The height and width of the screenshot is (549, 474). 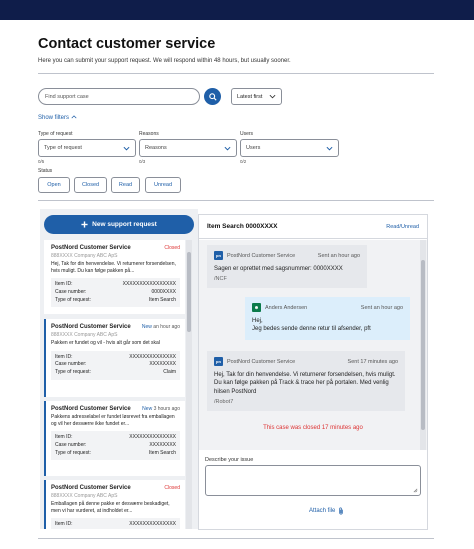 I want to click on message-sender: PostNord Customer Service, so click(x=261, y=361).